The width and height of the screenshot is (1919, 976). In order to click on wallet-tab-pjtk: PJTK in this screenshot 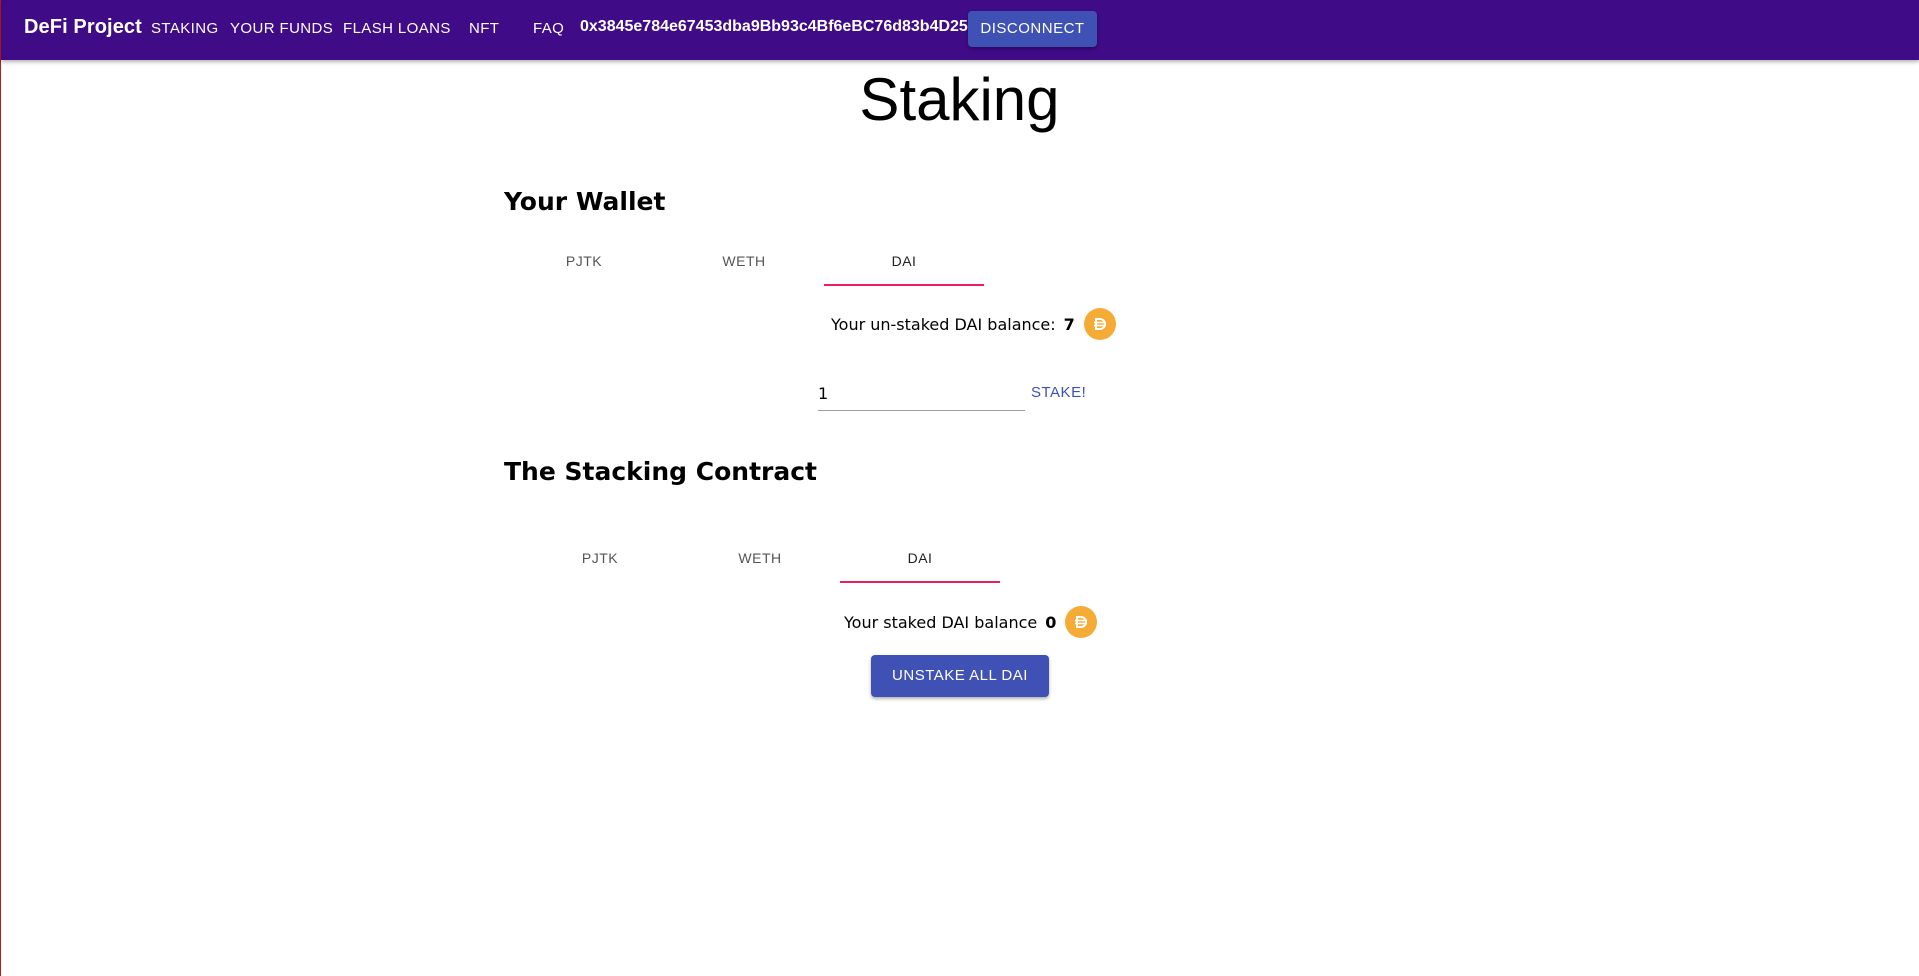, I will do `click(584, 261)`.